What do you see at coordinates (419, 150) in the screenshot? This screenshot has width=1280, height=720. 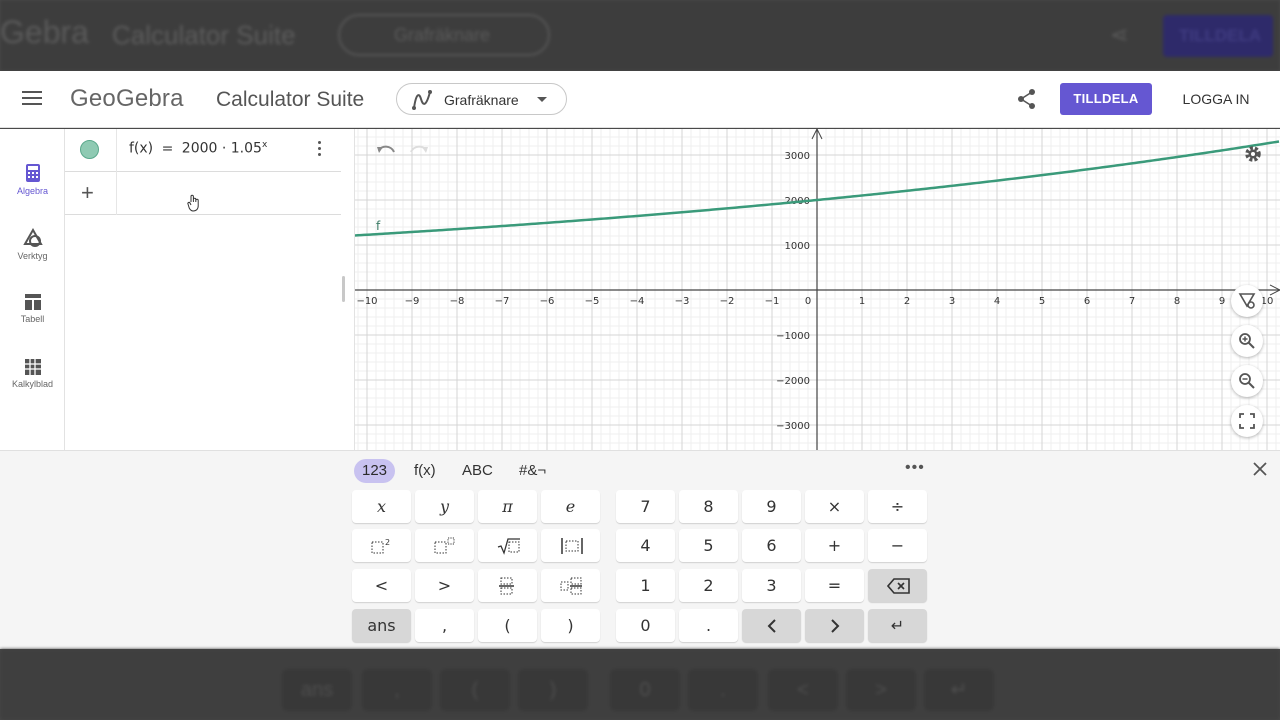 I see `redo-icon` at bounding box center [419, 150].